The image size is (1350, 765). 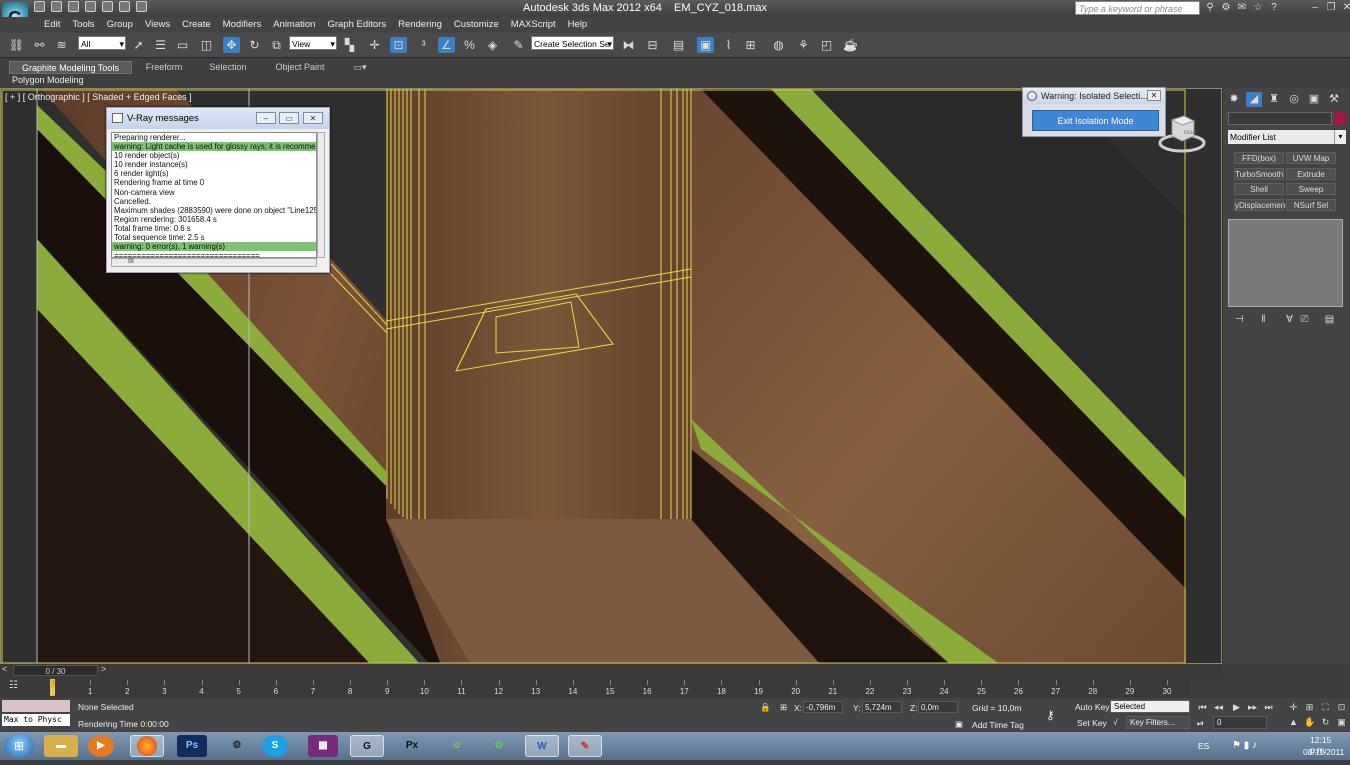 I want to click on pixologic-taskbar-icon: Px, so click(x=412, y=746).